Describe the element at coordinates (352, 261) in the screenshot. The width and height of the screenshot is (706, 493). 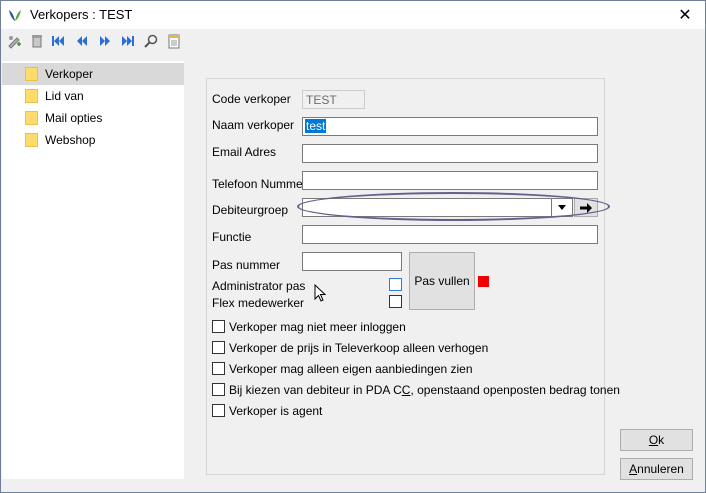
I see `pas-nummer-input` at that location.